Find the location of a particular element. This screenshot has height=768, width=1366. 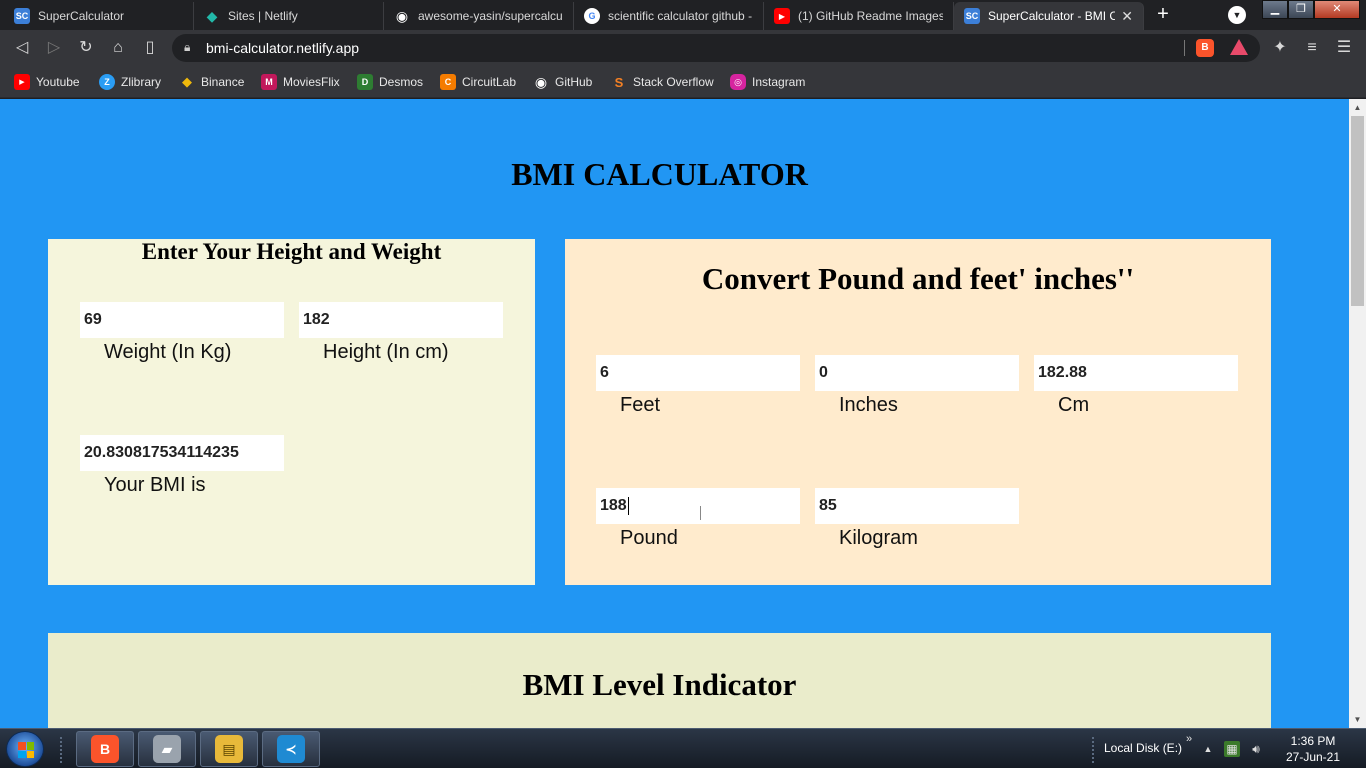

kilogram-label: Kilogram is located at coordinates (878, 538).